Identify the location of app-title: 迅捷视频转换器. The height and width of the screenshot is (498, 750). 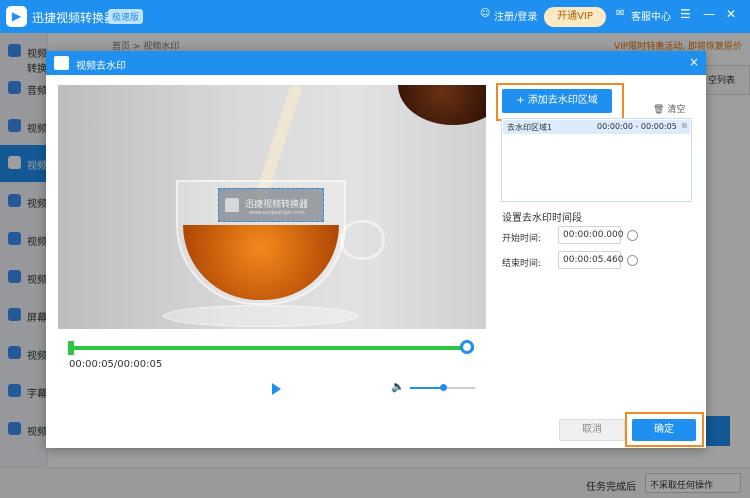
(74, 18).